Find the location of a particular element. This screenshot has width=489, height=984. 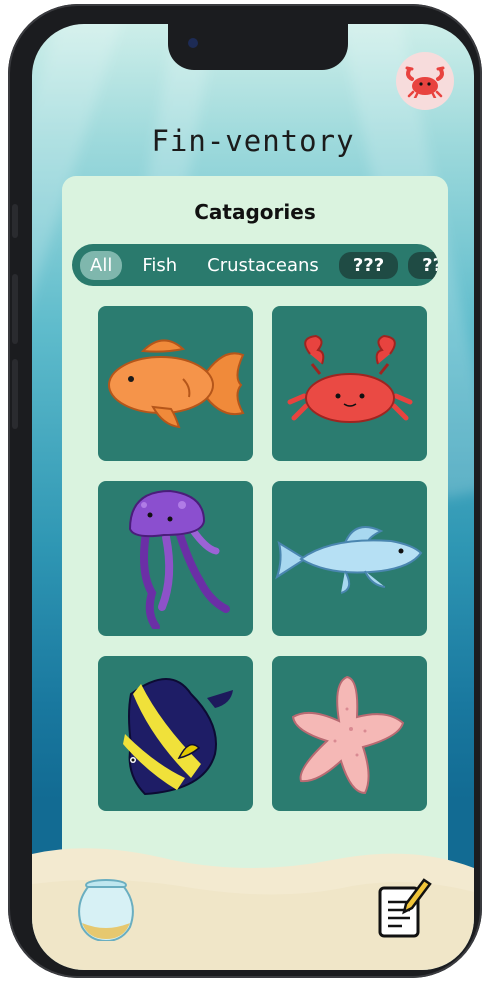

notepad-button is located at coordinates (404, 907).